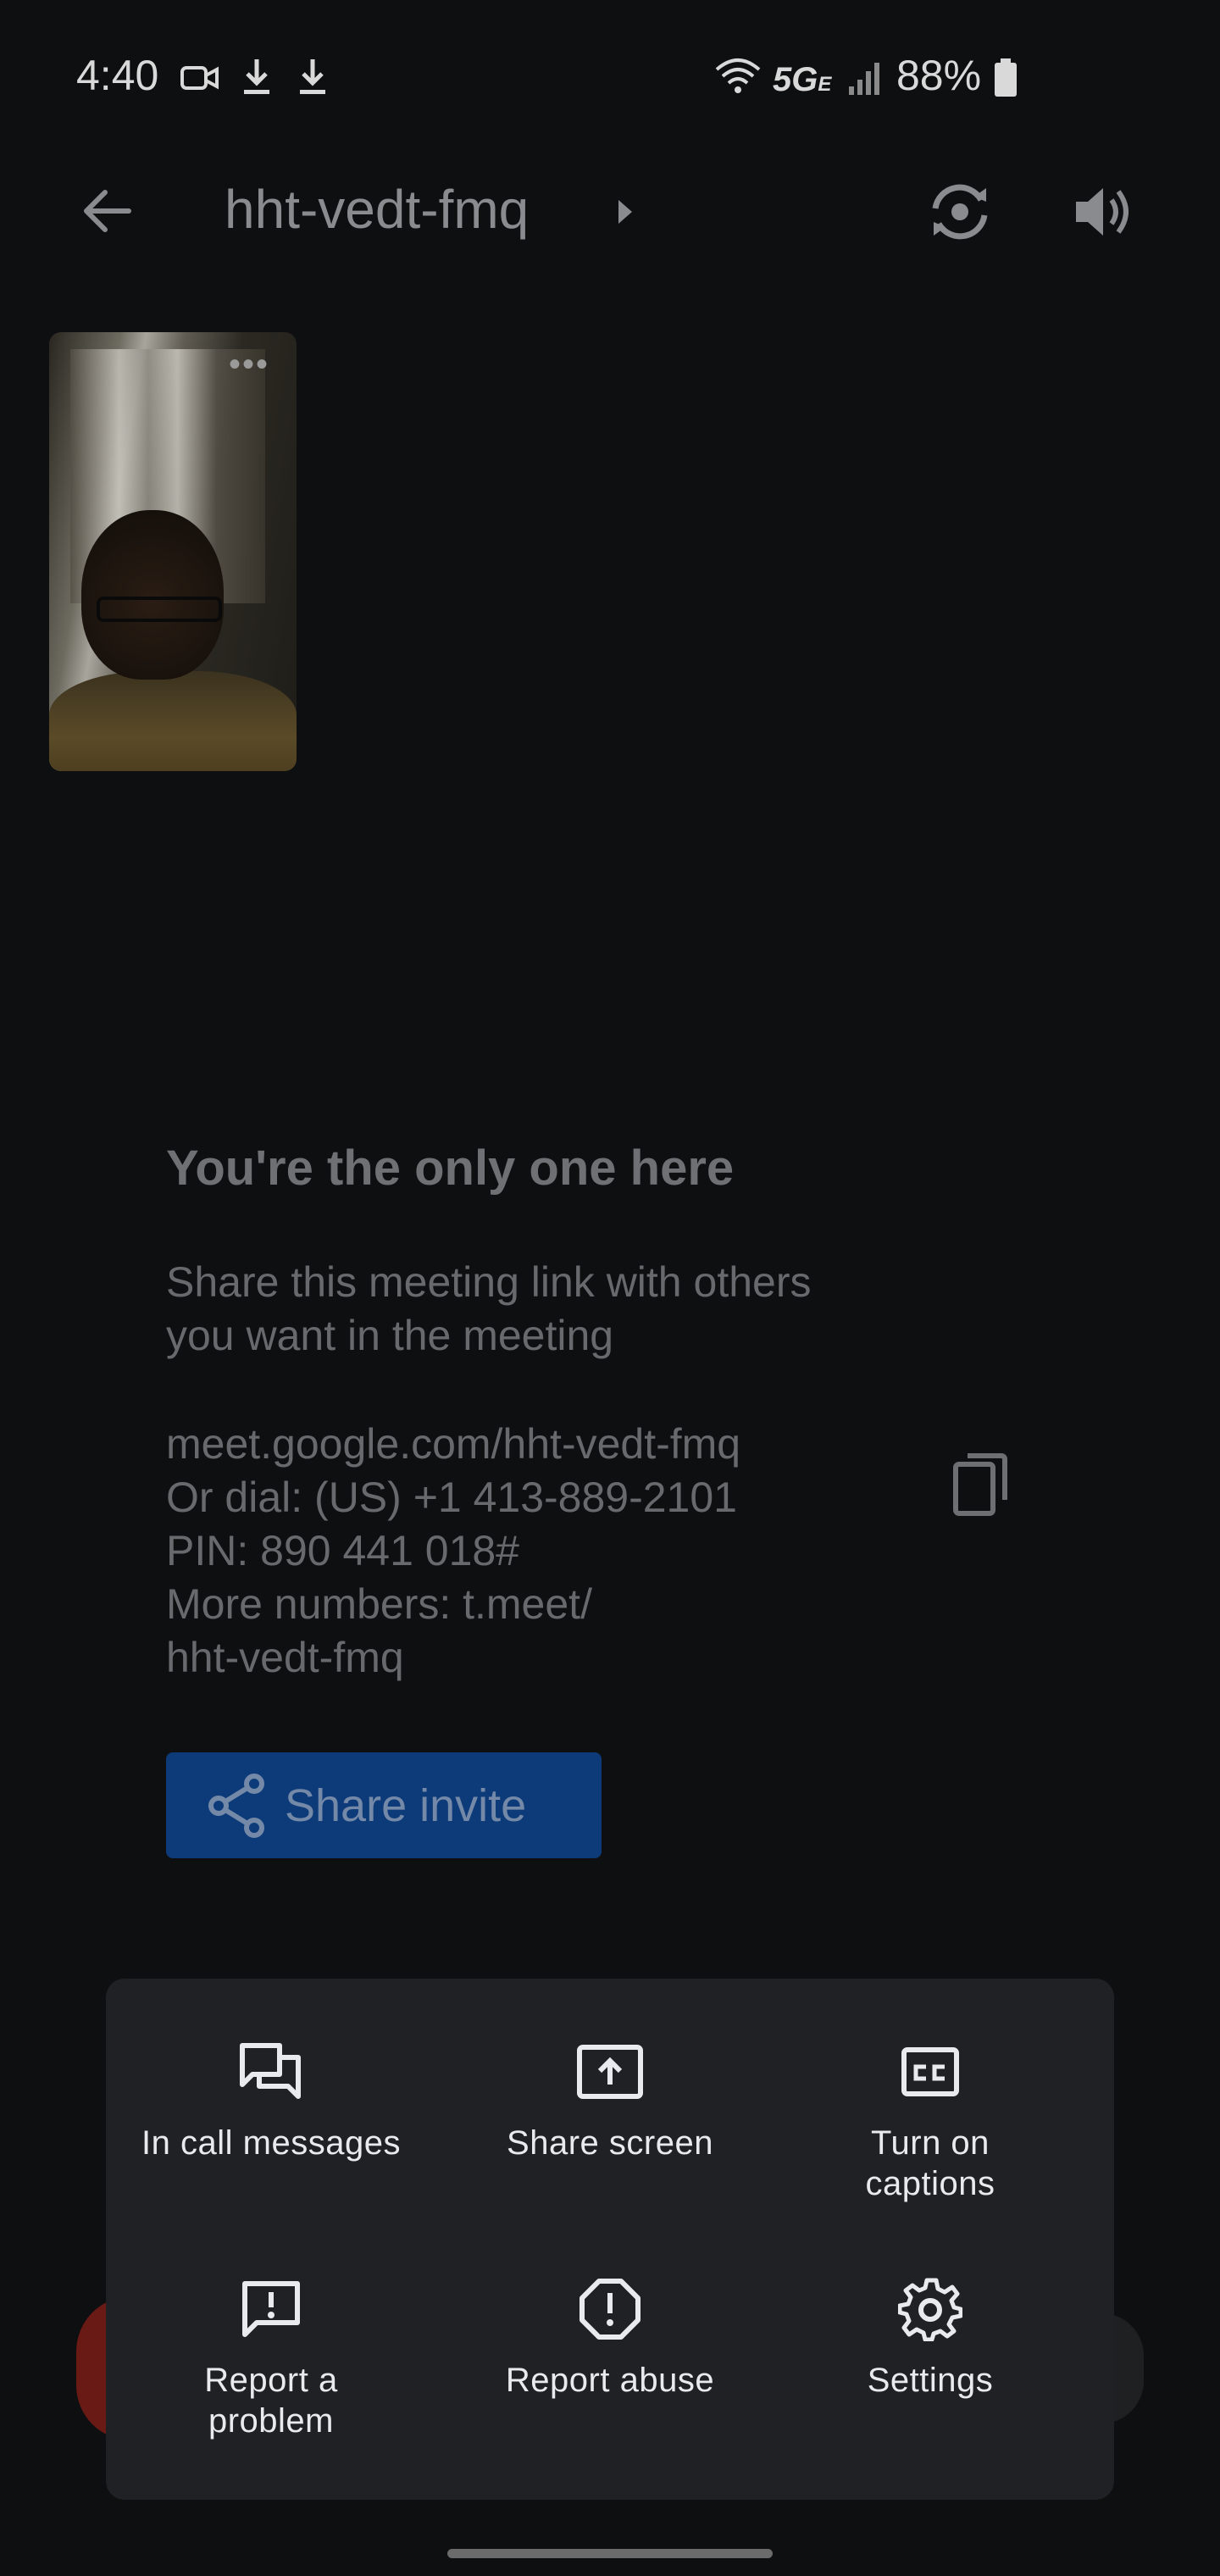  What do you see at coordinates (981, 1484) in the screenshot?
I see `copy-icon` at bounding box center [981, 1484].